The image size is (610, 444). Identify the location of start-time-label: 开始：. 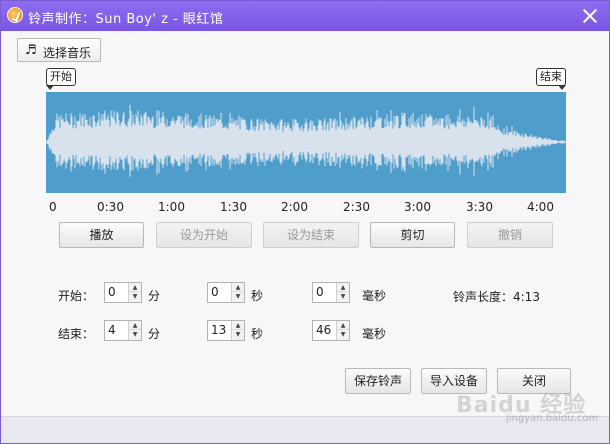
(76, 296).